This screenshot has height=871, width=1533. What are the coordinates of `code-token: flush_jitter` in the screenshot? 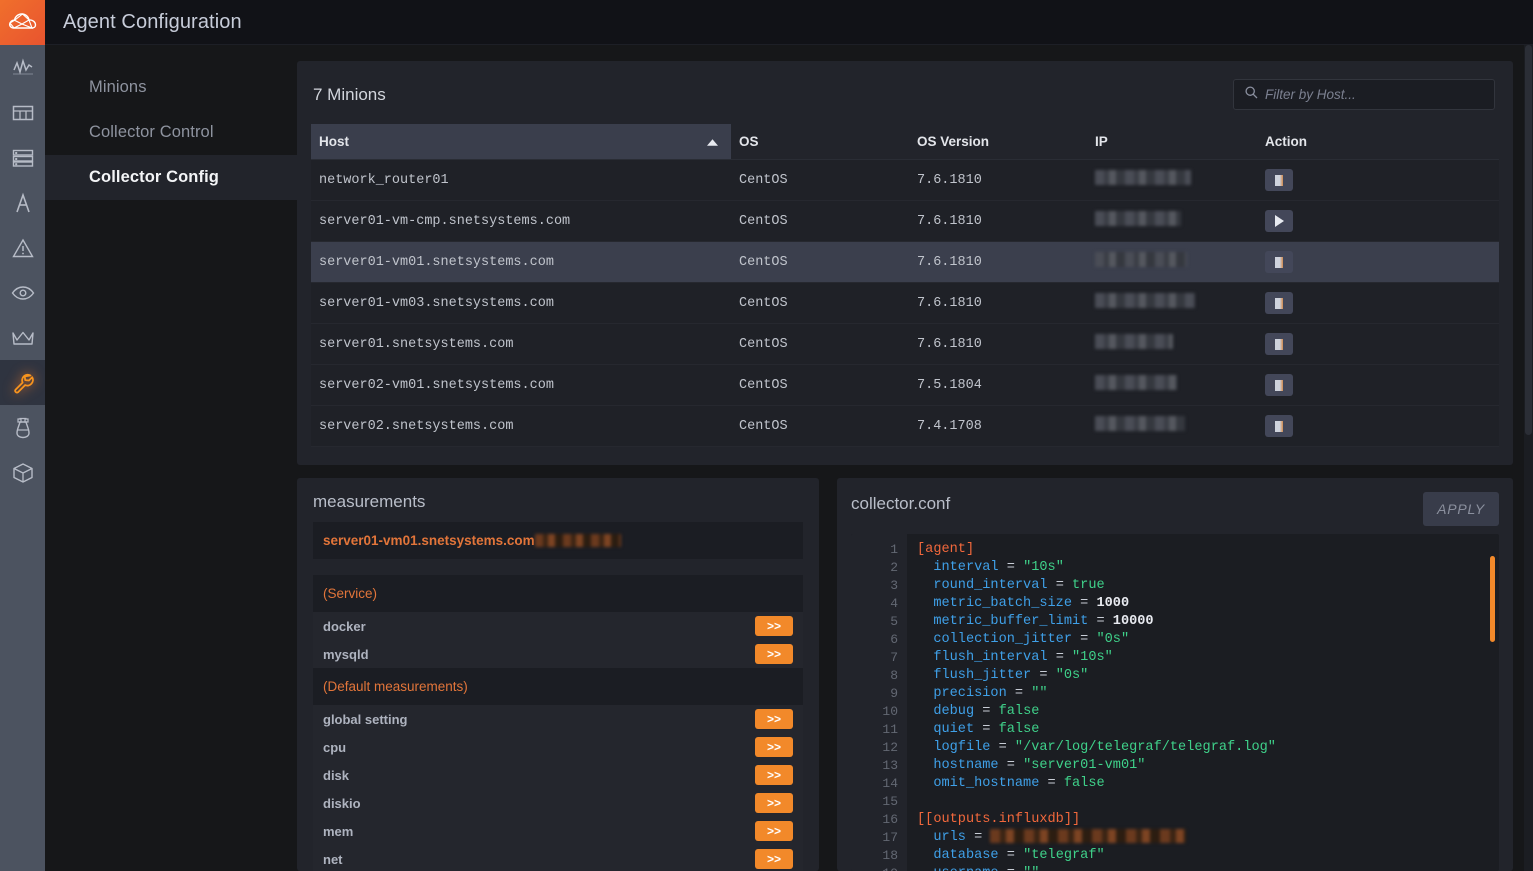 It's located at (974, 675).